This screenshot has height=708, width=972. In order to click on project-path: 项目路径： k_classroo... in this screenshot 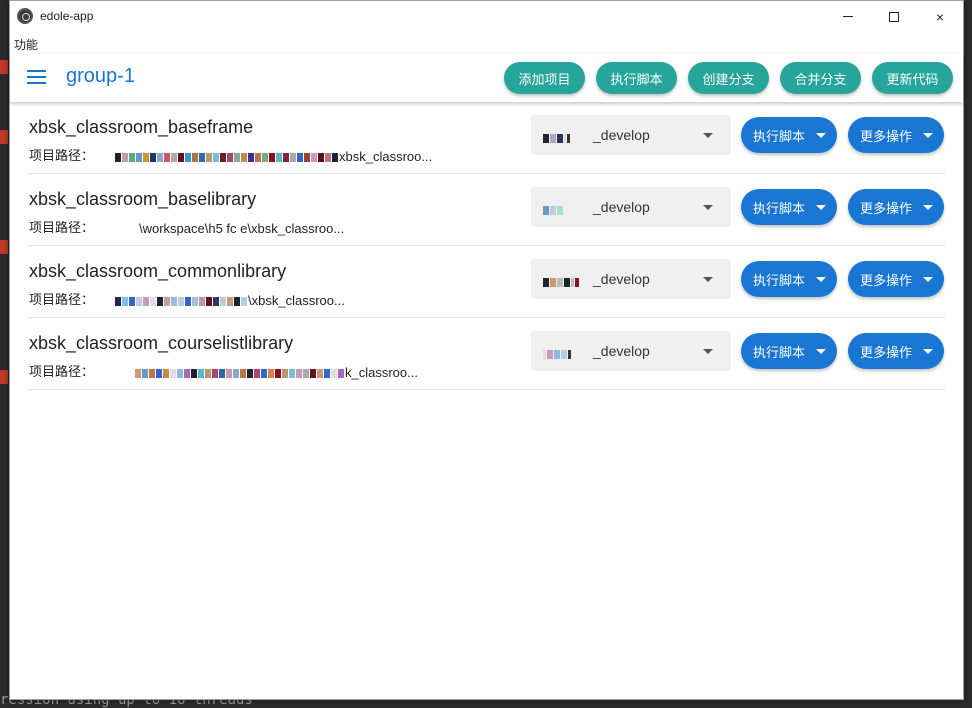, I will do `click(256, 370)`.